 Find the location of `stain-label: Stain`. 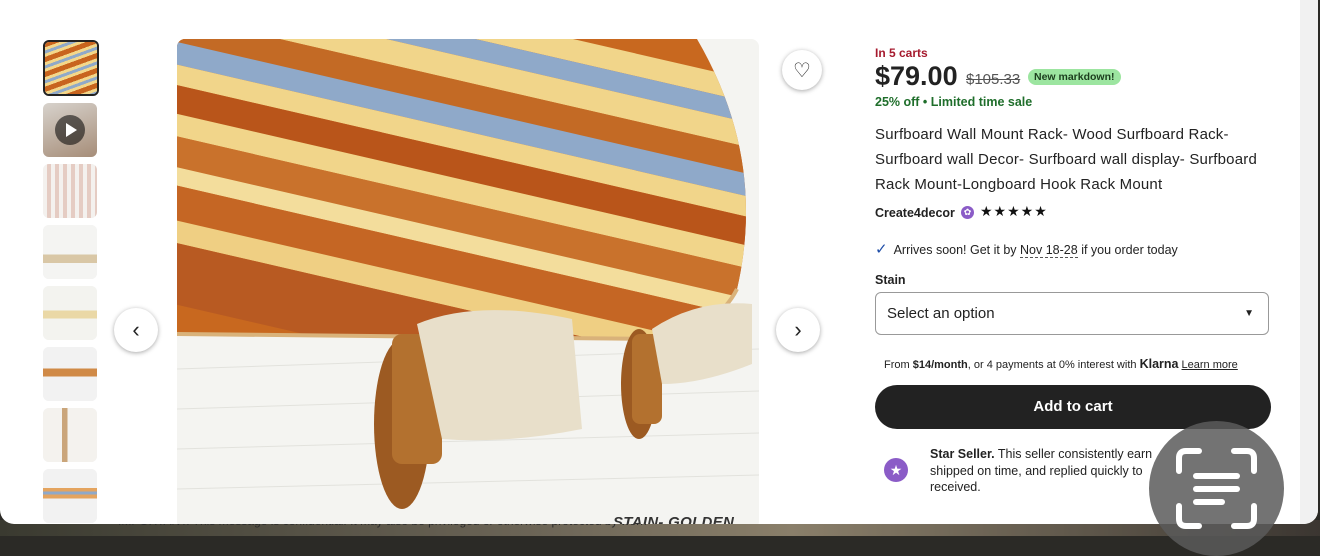

stain-label: Stain is located at coordinates (890, 280).